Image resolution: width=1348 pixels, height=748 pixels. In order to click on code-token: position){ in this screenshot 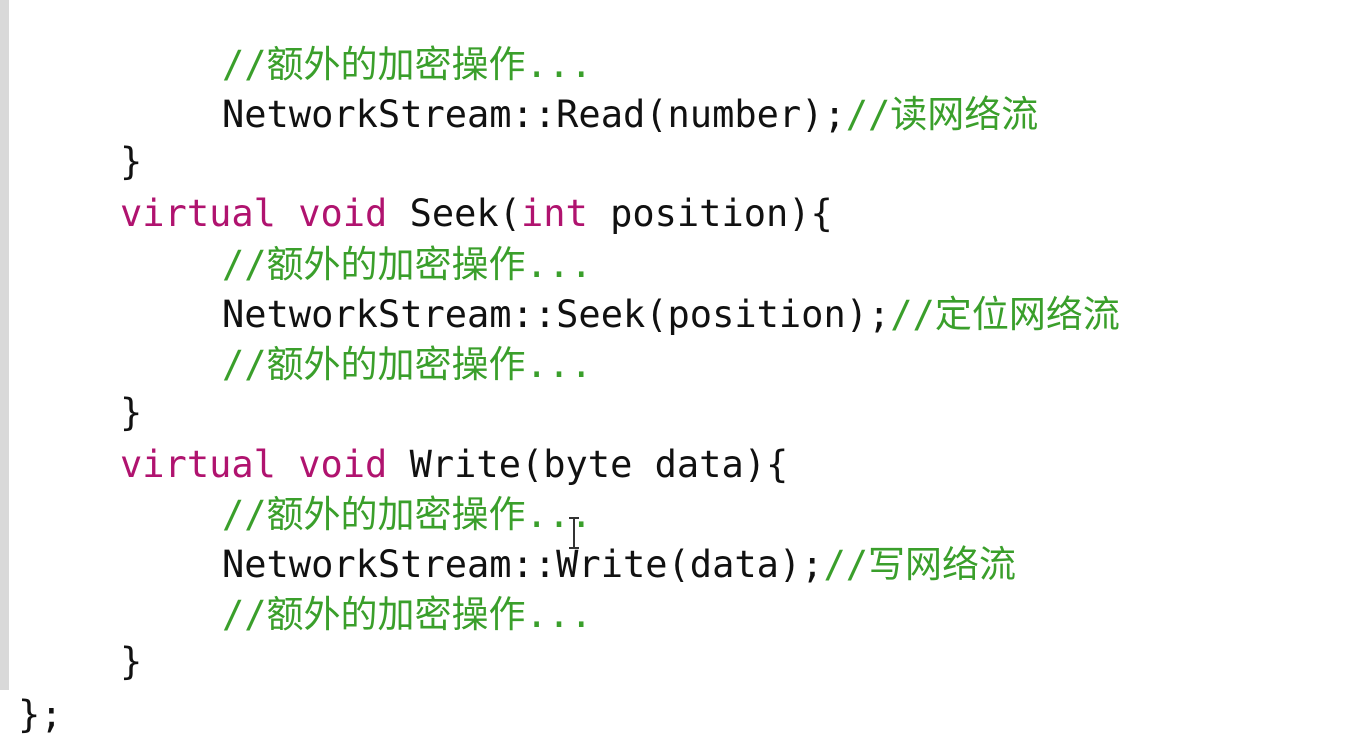, I will do `click(710, 213)`.